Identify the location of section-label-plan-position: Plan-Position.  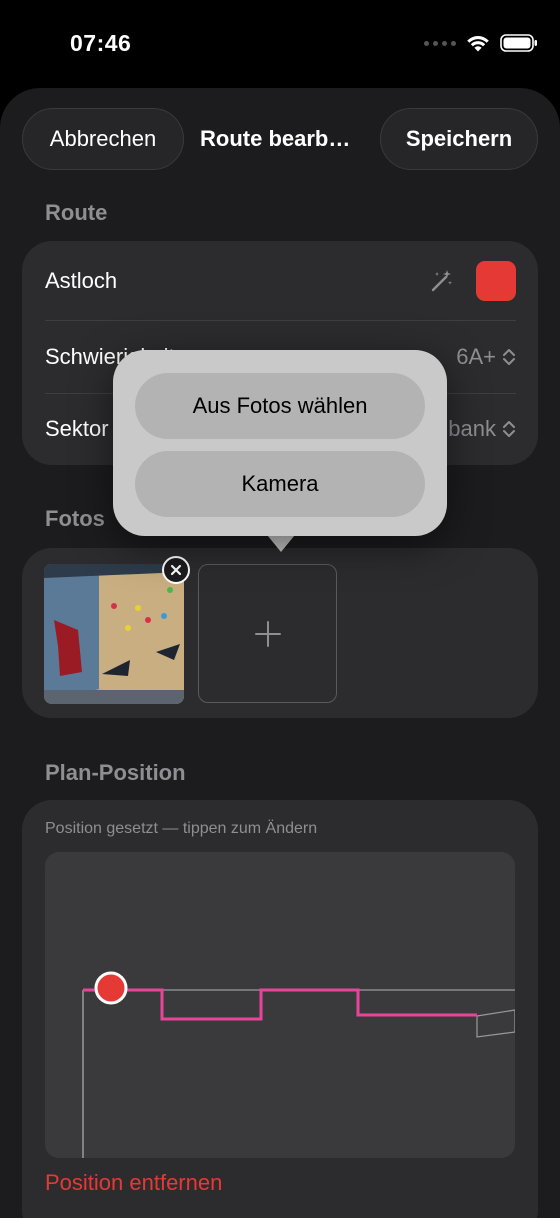
(115, 772).